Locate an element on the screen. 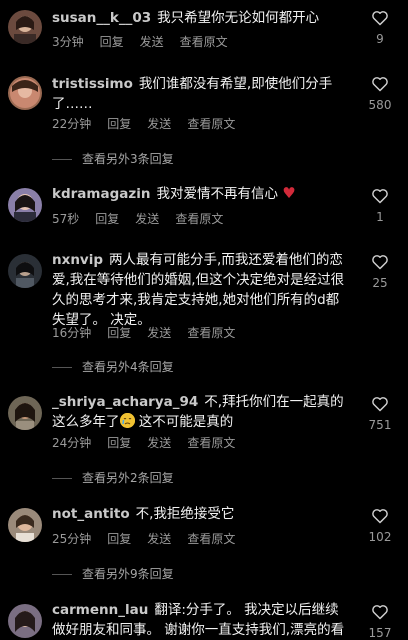 Image resolution: width=408 pixels, height=640 pixels. view-replies-label: 查看另外9条回复 is located at coordinates (128, 574).